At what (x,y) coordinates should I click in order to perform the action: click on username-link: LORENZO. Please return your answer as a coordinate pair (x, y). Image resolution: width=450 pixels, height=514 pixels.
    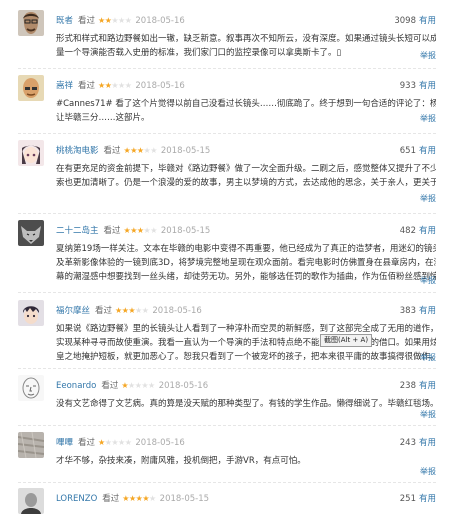
    Looking at the image, I should click on (76, 499).